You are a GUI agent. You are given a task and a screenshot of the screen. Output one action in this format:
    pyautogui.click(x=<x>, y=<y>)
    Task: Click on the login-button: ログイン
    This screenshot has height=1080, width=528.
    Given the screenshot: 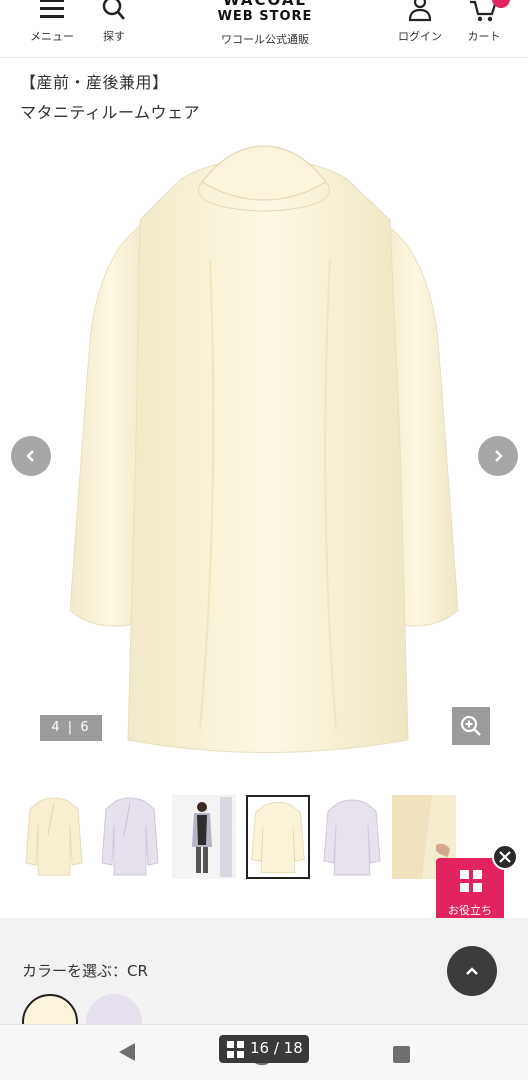 What is the action you would take?
    pyautogui.click(x=420, y=29)
    